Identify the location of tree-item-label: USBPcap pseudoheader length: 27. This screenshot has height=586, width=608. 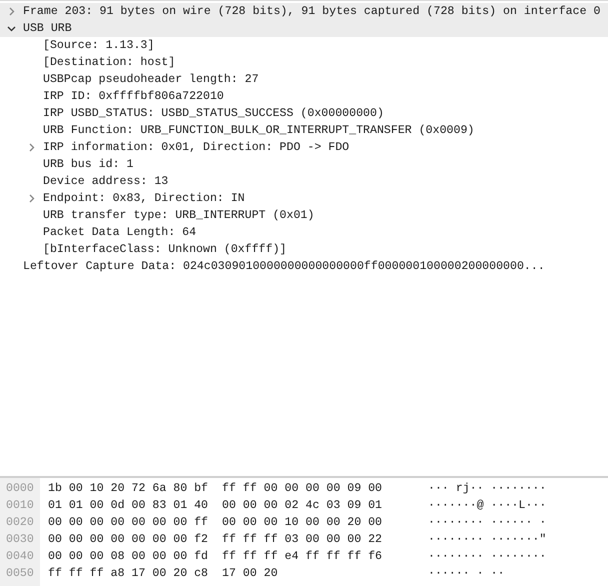
(151, 79).